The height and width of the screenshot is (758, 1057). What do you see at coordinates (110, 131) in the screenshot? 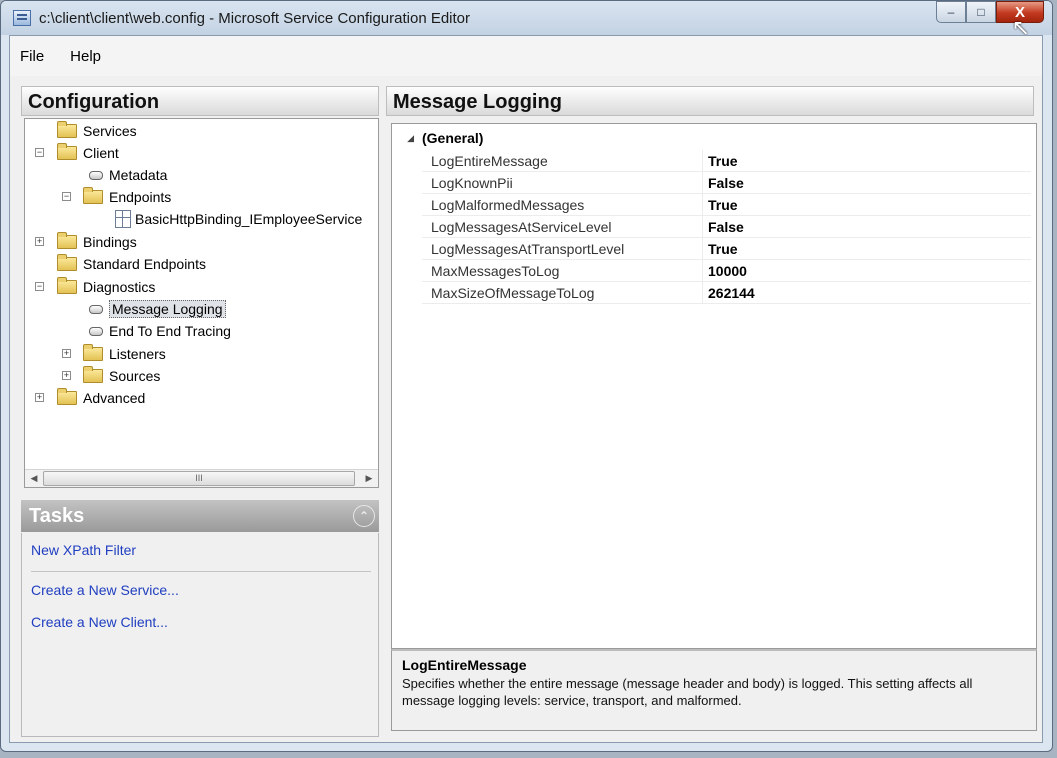
I see `tree-node-label: Services` at bounding box center [110, 131].